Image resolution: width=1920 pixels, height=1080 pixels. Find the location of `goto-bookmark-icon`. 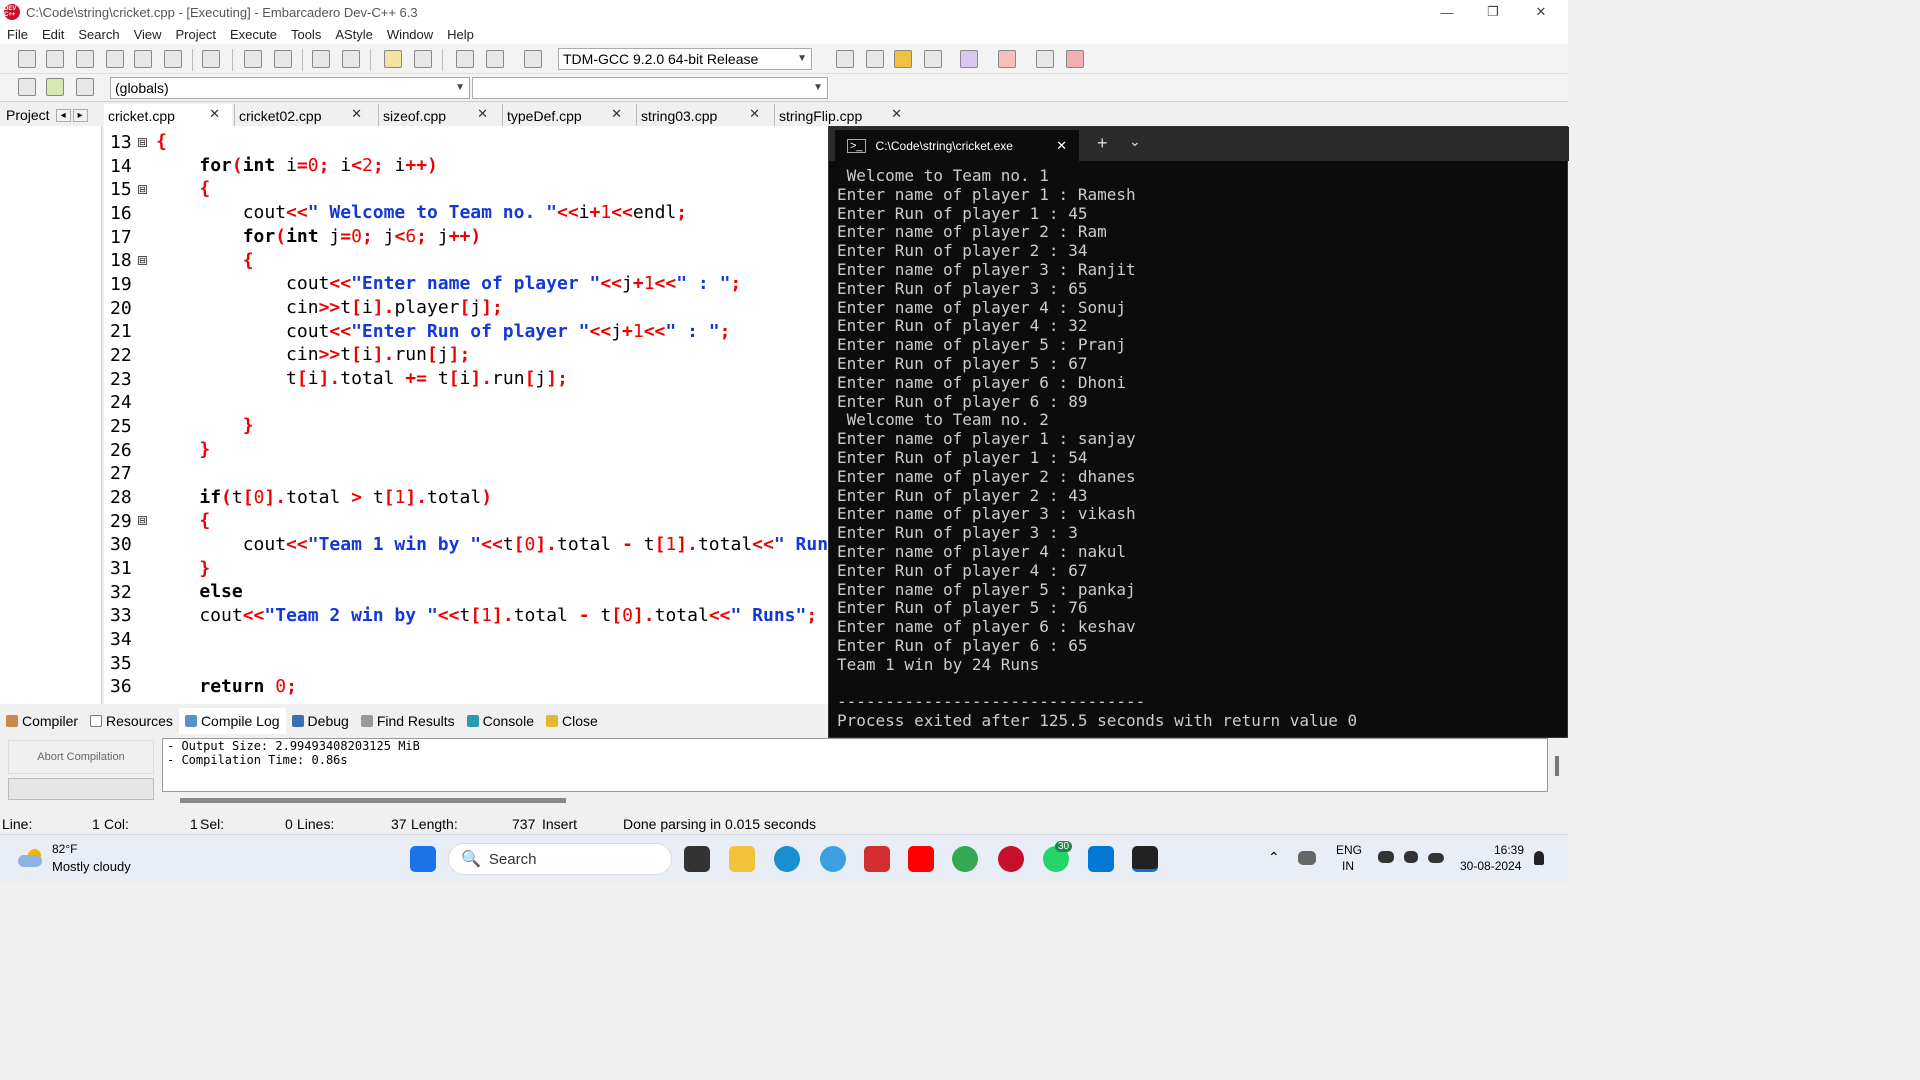

goto-bookmark-icon is located at coordinates (85, 87).